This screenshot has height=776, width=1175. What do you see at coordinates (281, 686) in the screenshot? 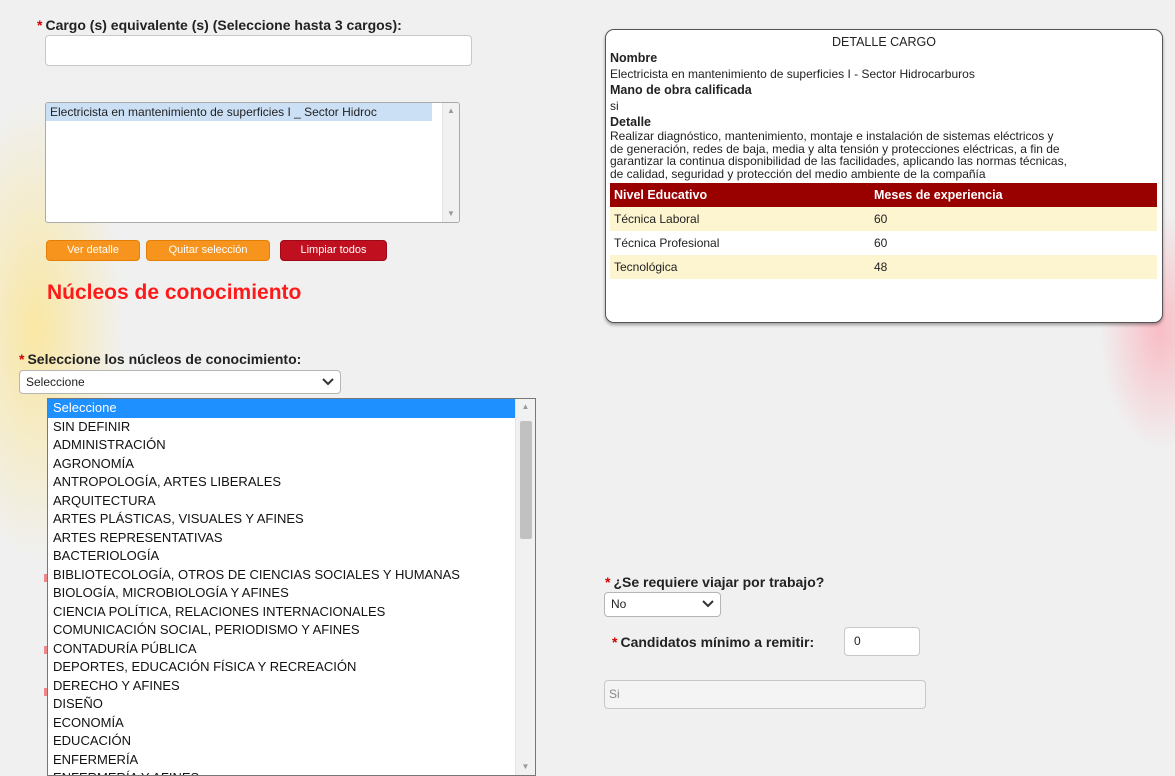
I see `dropdown-option: DERECHO Y AFINES` at bounding box center [281, 686].